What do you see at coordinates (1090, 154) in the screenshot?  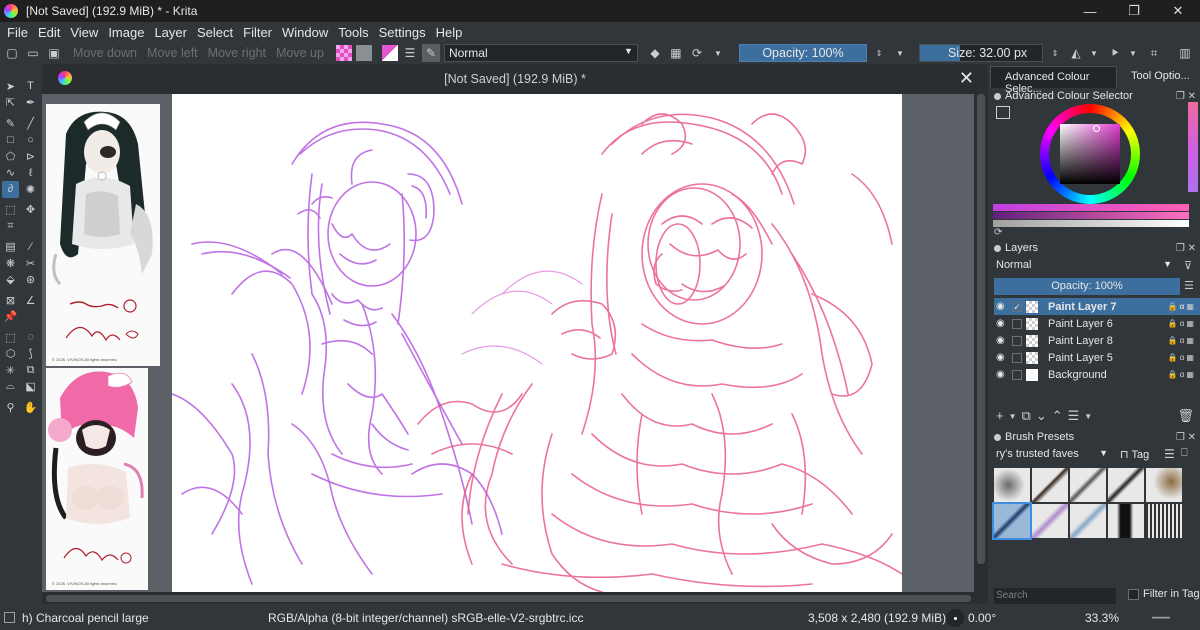 I see `colour-wheel` at bounding box center [1090, 154].